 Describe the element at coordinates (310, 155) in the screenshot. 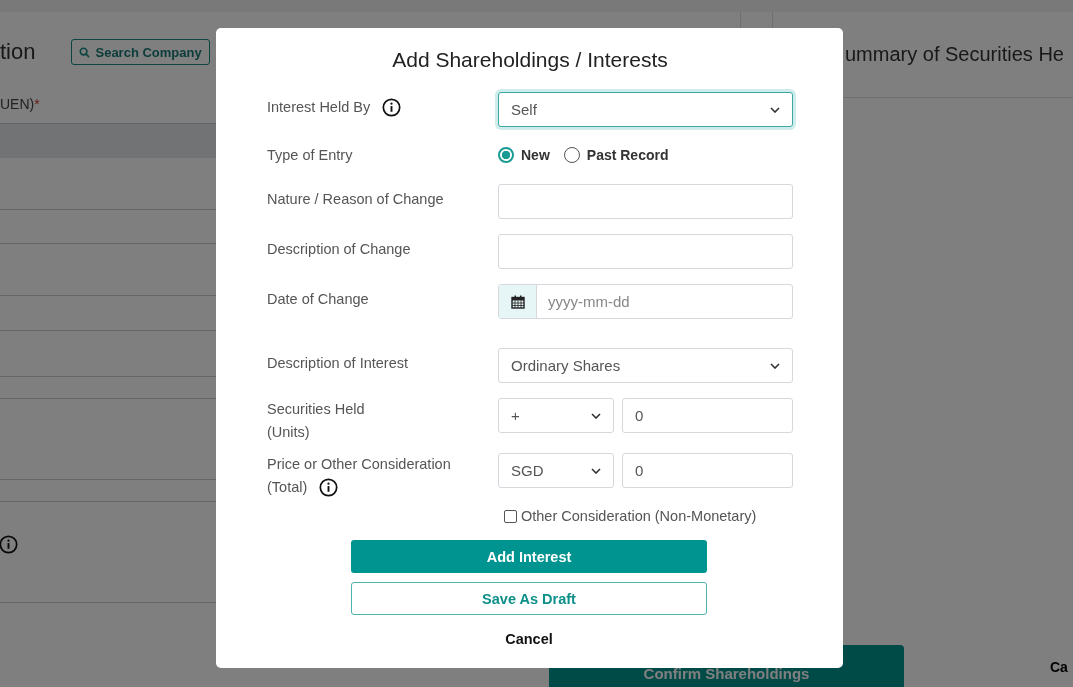

I see `field-label: Type of Entry` at that location.